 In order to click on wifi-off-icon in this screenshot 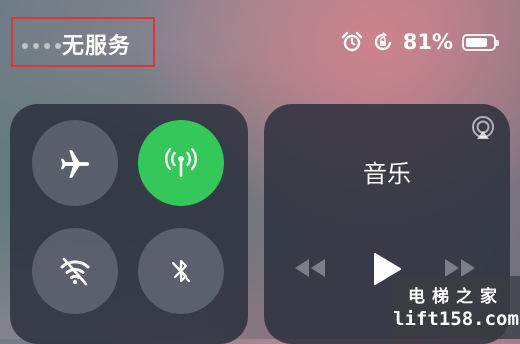, I will do `click(75, 271)`.